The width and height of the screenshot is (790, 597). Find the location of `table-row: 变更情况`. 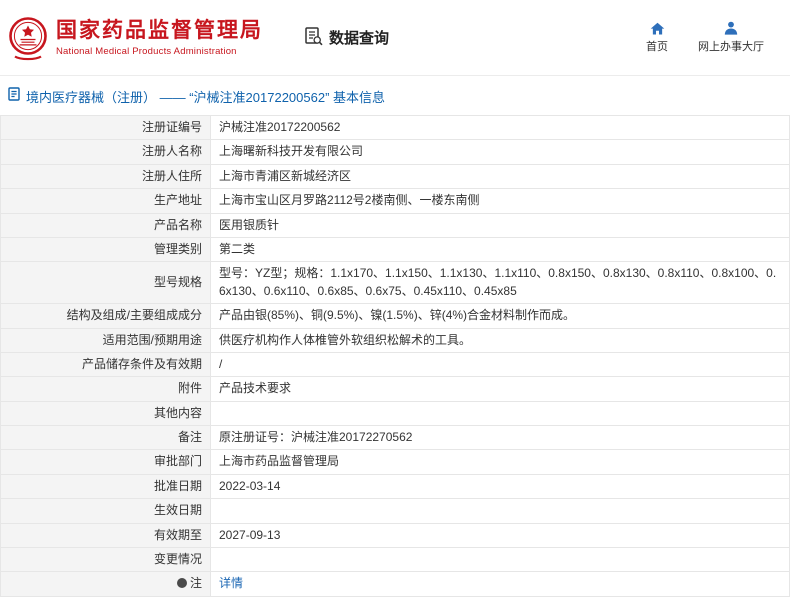

table-row: 变更情况 is located at coordinates (395, 560).